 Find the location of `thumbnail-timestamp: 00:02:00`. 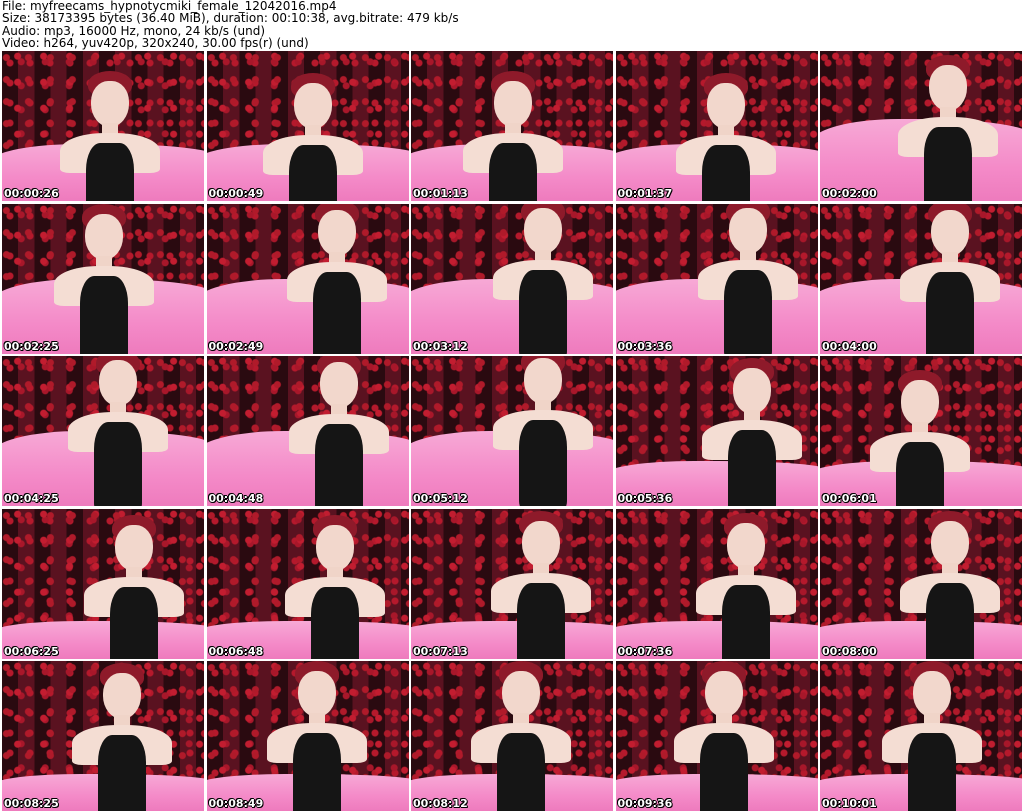

thumbnail-timestamp: 00:02:00 is located at coordinates (849, 193).